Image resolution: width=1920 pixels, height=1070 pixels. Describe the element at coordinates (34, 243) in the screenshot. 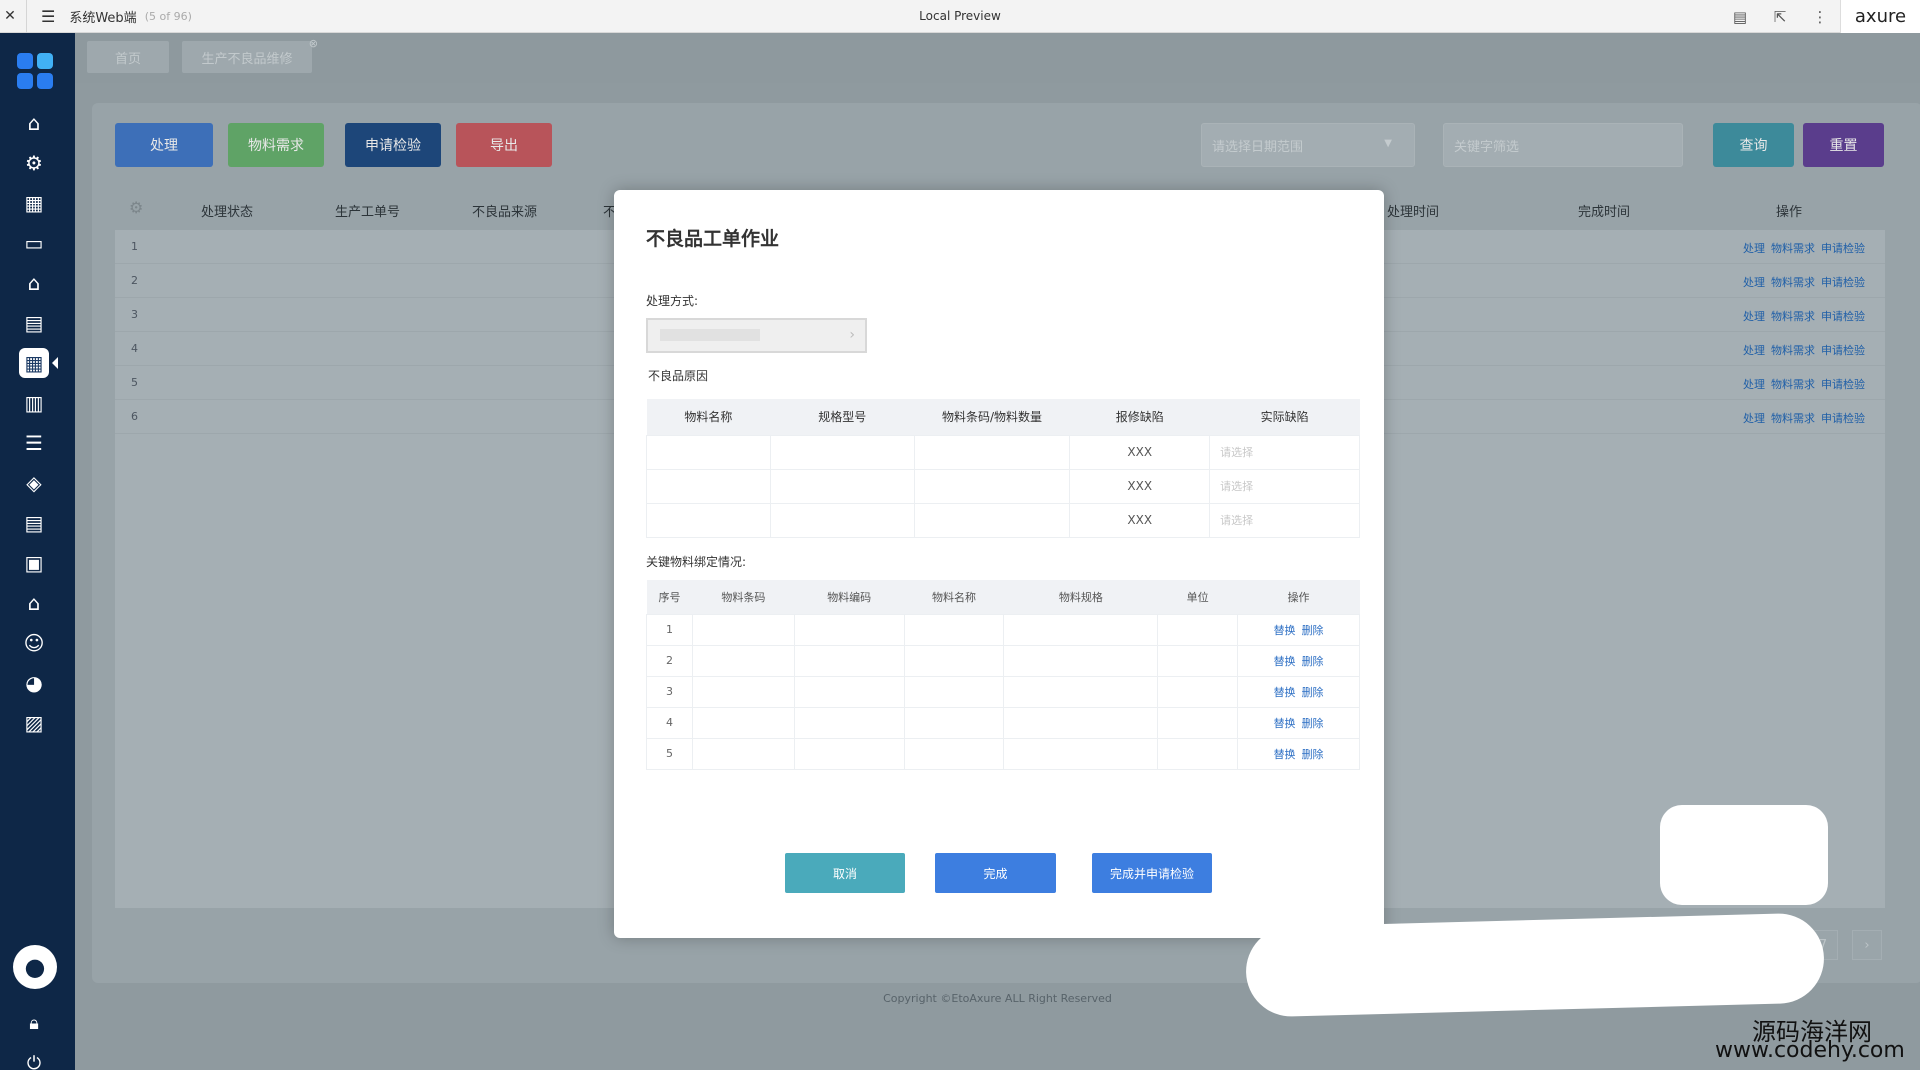

I see `monitor-icon: ▭` at that location.